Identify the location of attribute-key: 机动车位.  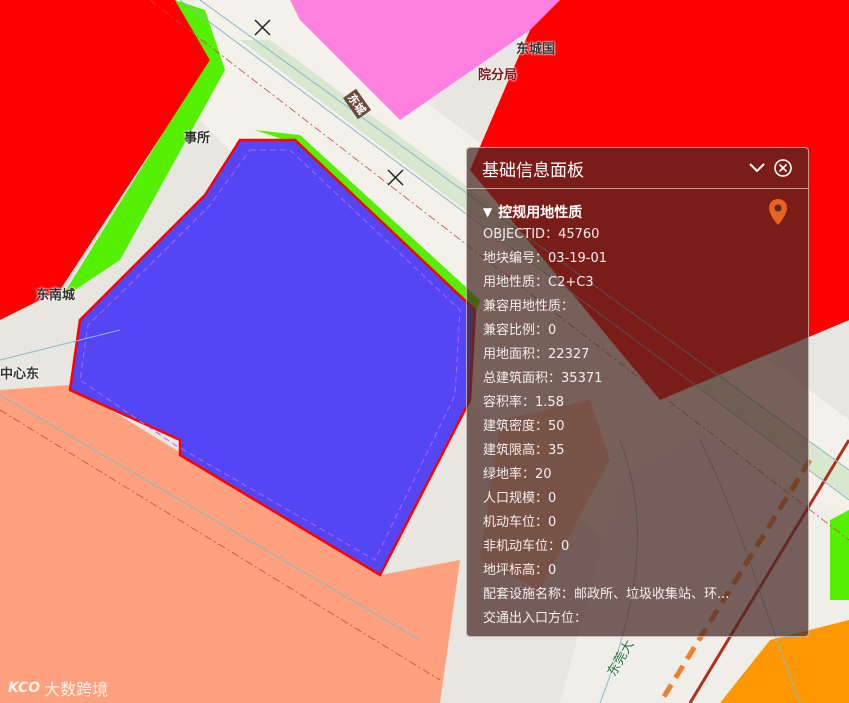
(509, 522).